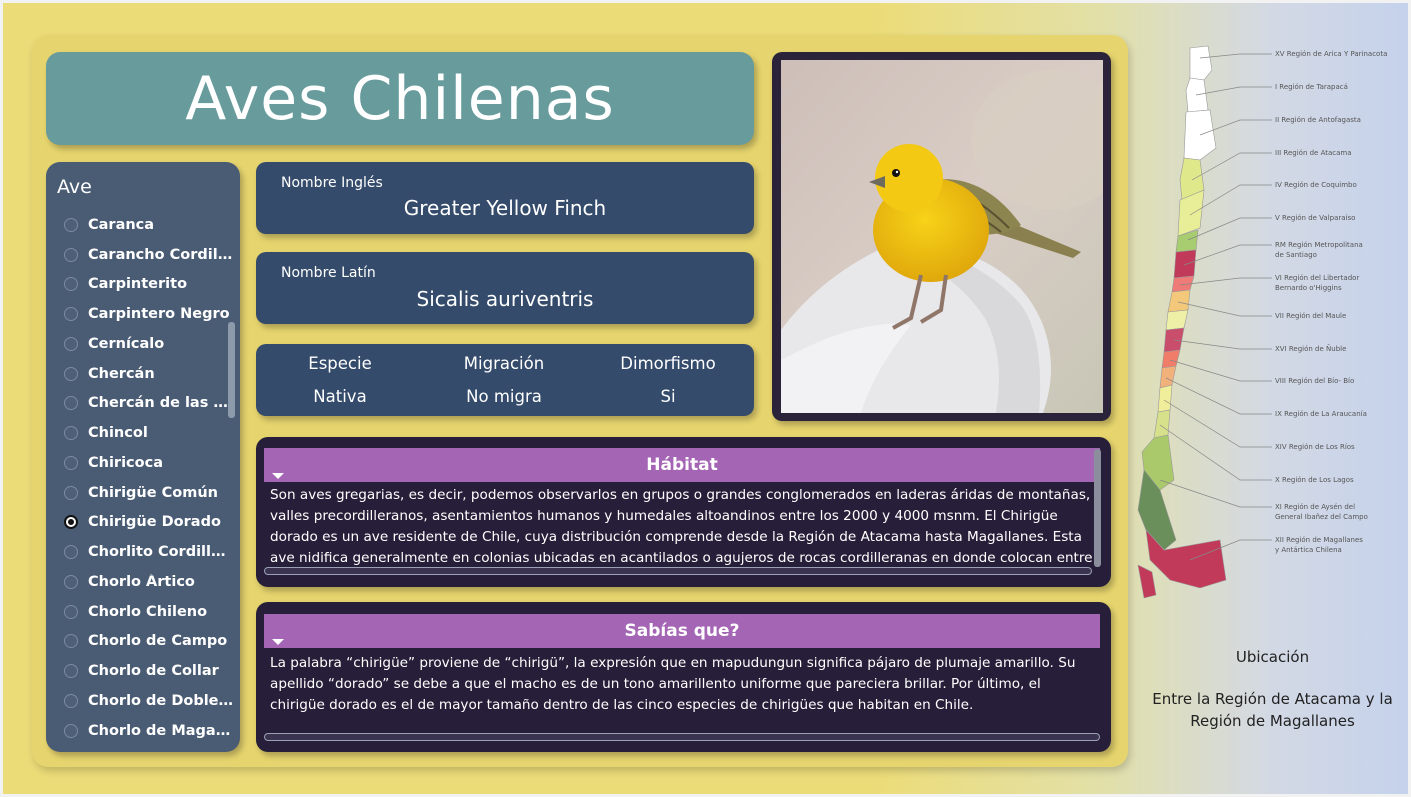 The height and width of the screenshot is (797, 1411). What do you see at coordinates (1319, 245) in the screenshot?
I see `map-region-label: RM Región Metropolitana` at bounding box center [1319, 245].